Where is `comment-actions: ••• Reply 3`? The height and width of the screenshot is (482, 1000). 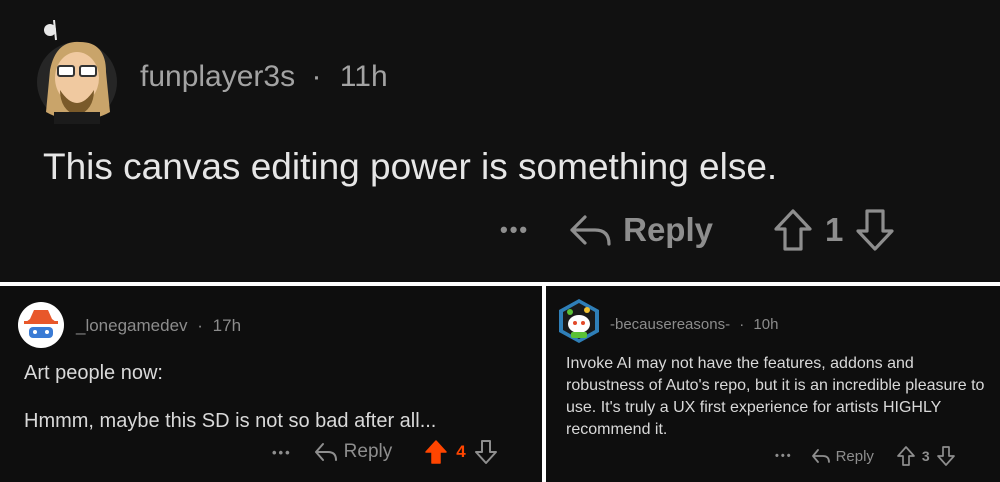
comment-actions: ••• Reply 3 is located at coordinates (865, 456).